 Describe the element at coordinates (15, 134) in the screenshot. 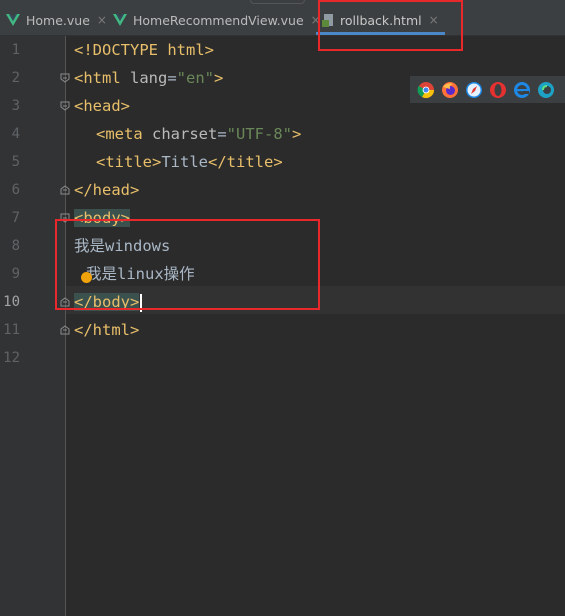

I see `line-number: 4` at that location.